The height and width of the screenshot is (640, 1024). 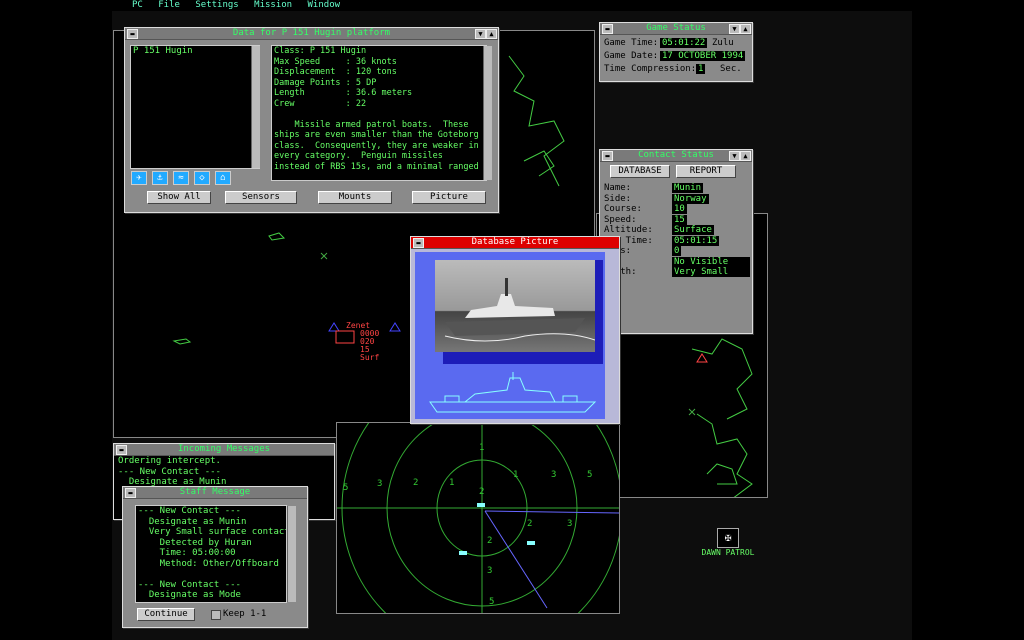 What do you see at coordinates (169, 461) in the screenshot?
I see `message-line: Ordering intercept.` at bounding box center [169, 461].